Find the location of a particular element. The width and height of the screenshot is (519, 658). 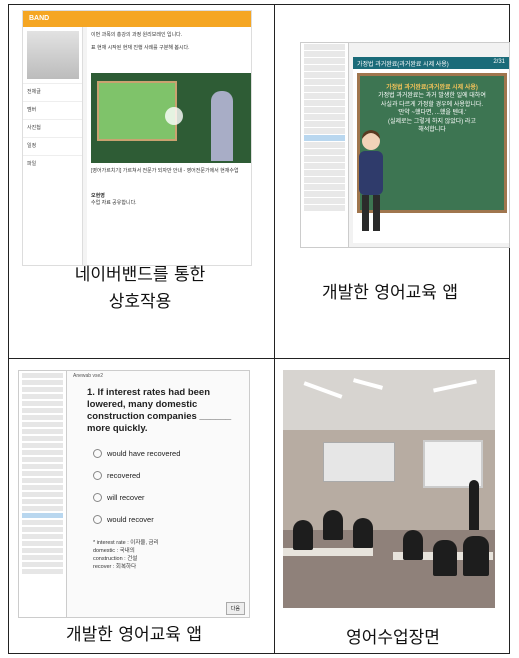

projector-screen-left is located at coordinates (359, 462).